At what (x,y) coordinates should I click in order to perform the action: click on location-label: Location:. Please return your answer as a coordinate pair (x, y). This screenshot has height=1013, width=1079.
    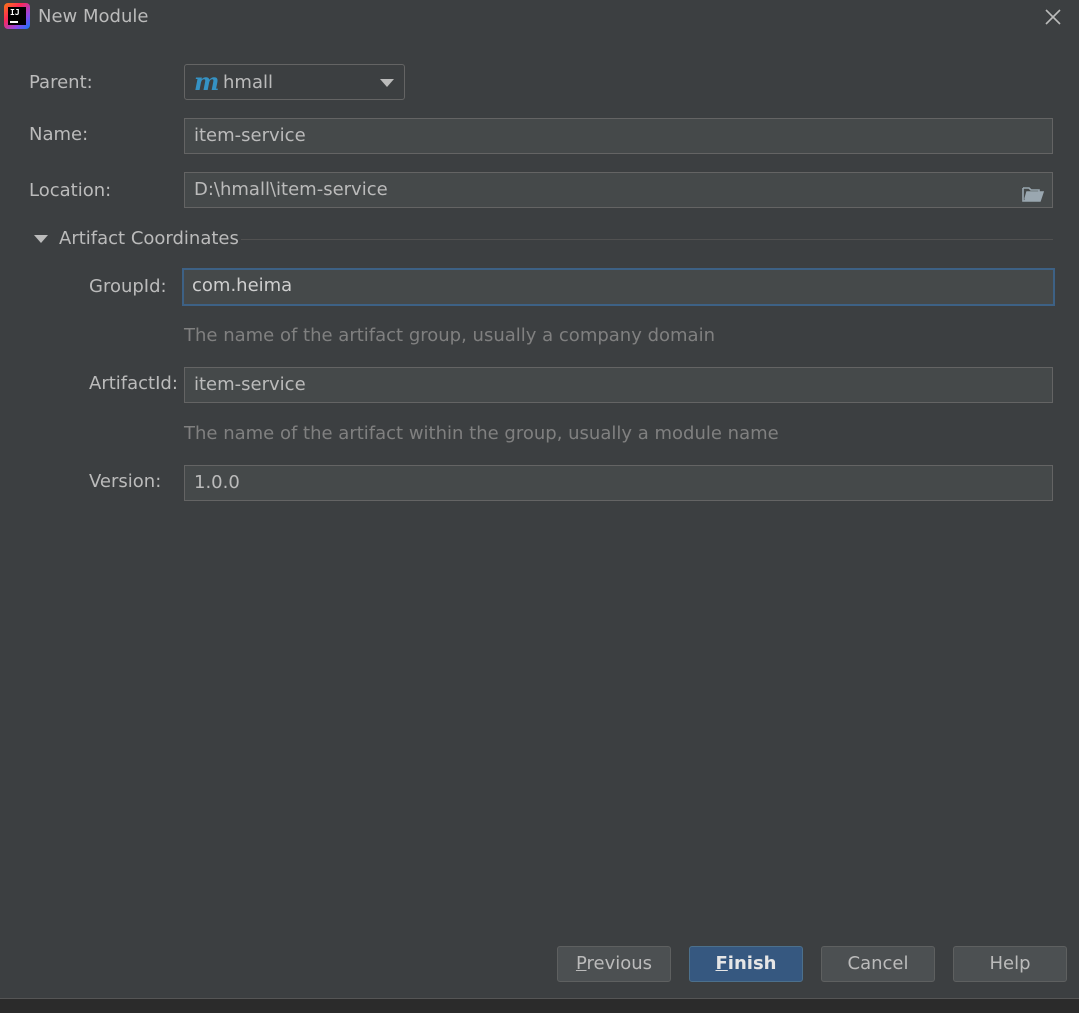
    Looking at the image, I should click on (70, 190).